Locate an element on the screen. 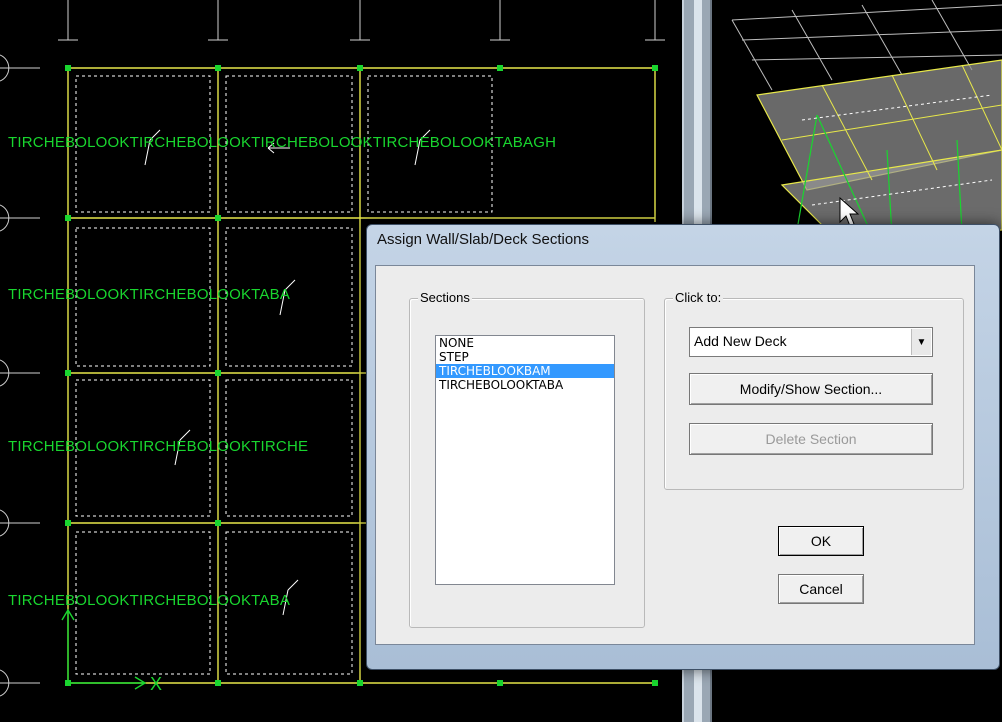  chevron-down-icon: ▼ is located at coordinates (921, 342).